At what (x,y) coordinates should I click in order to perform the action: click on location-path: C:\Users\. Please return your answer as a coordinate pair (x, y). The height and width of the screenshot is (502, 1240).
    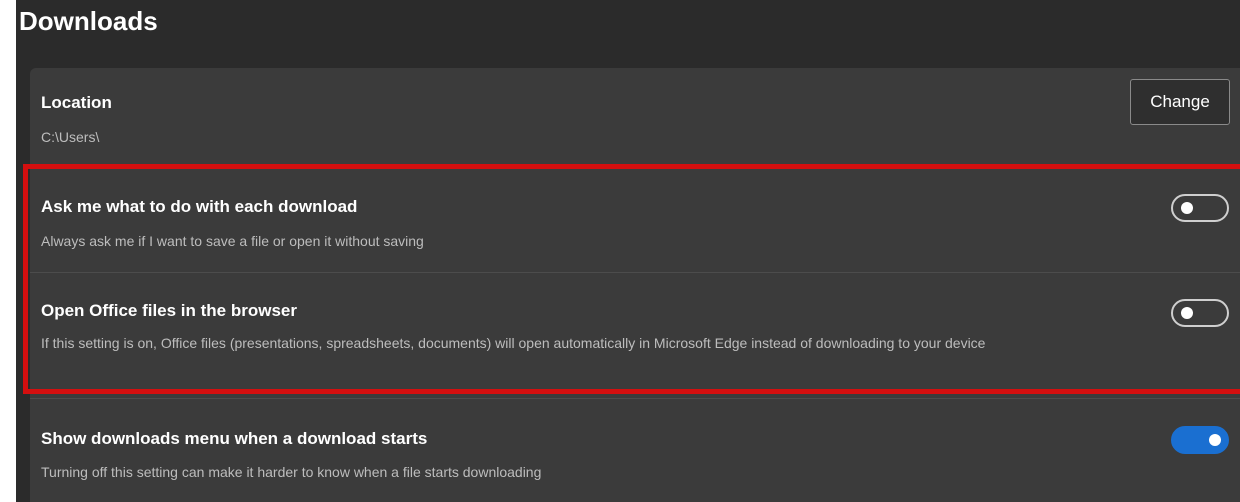
    Looking at the image, I should click on (70, 137).